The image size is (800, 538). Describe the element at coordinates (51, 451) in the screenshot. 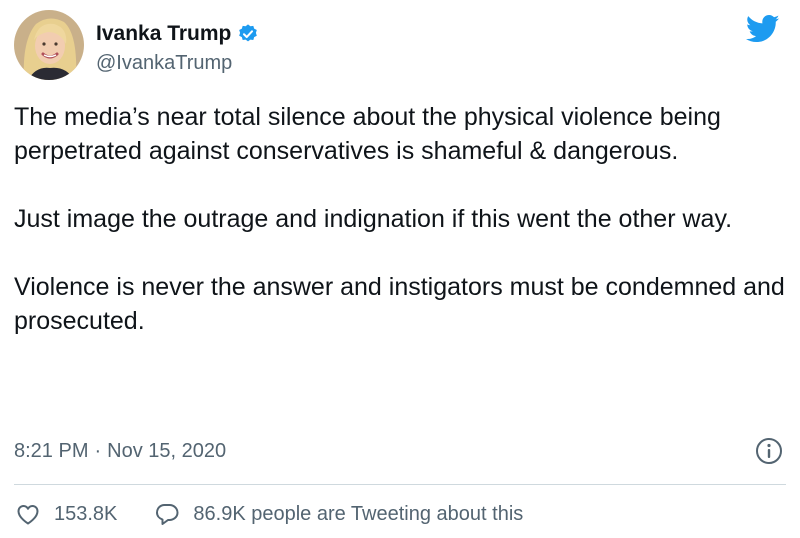

I see `tweet-time: 8:21 PM` at that location.